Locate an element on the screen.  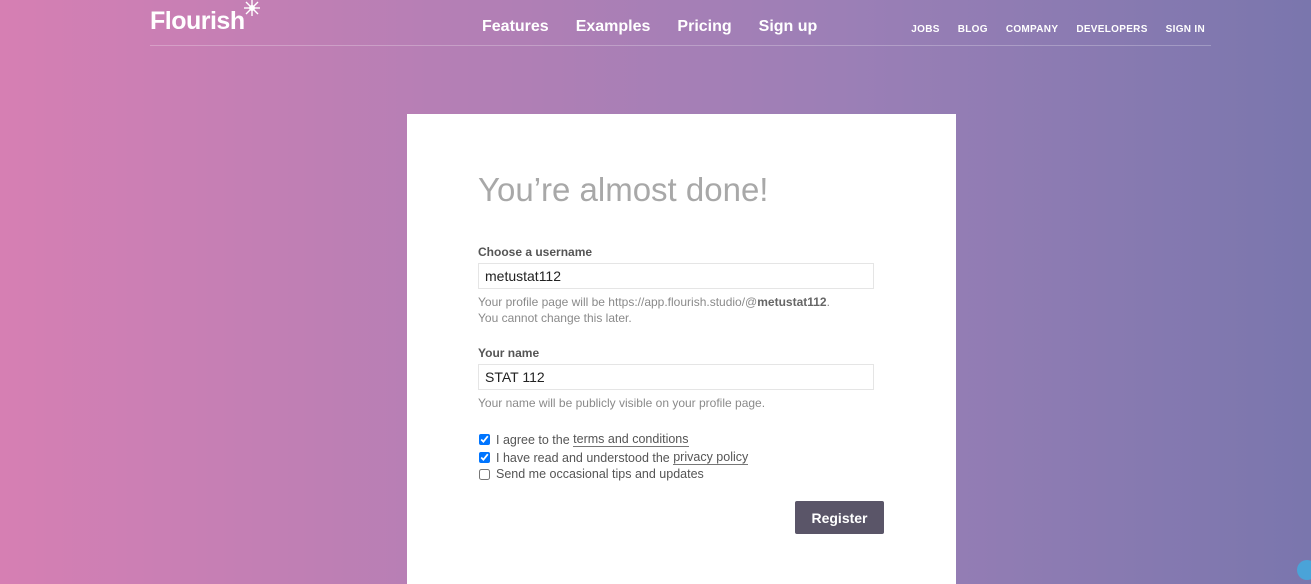
tips-checkbox-row: Send me occasional tips and updates is located at coordinates (591, 474).